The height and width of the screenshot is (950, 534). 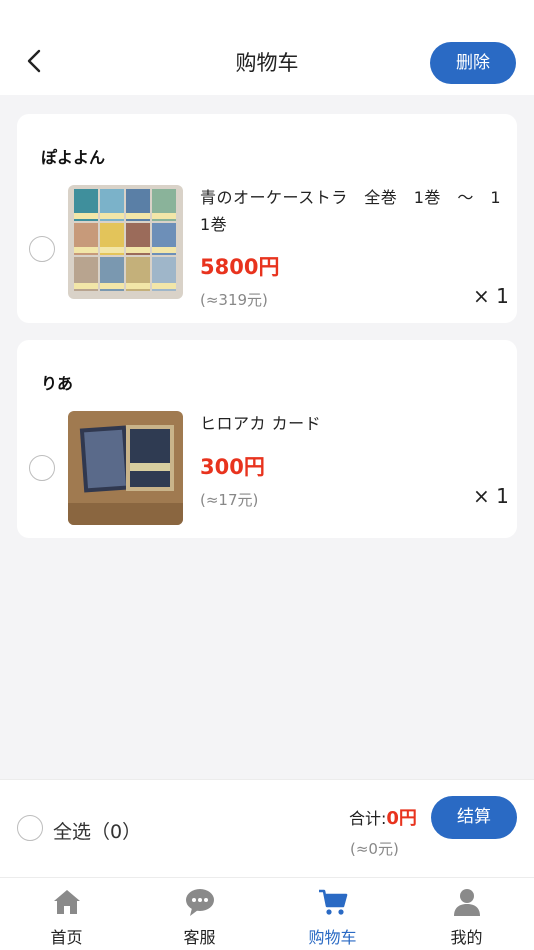 I want to click on top-bar: 购物车 删除, so click(x=267, y=47).